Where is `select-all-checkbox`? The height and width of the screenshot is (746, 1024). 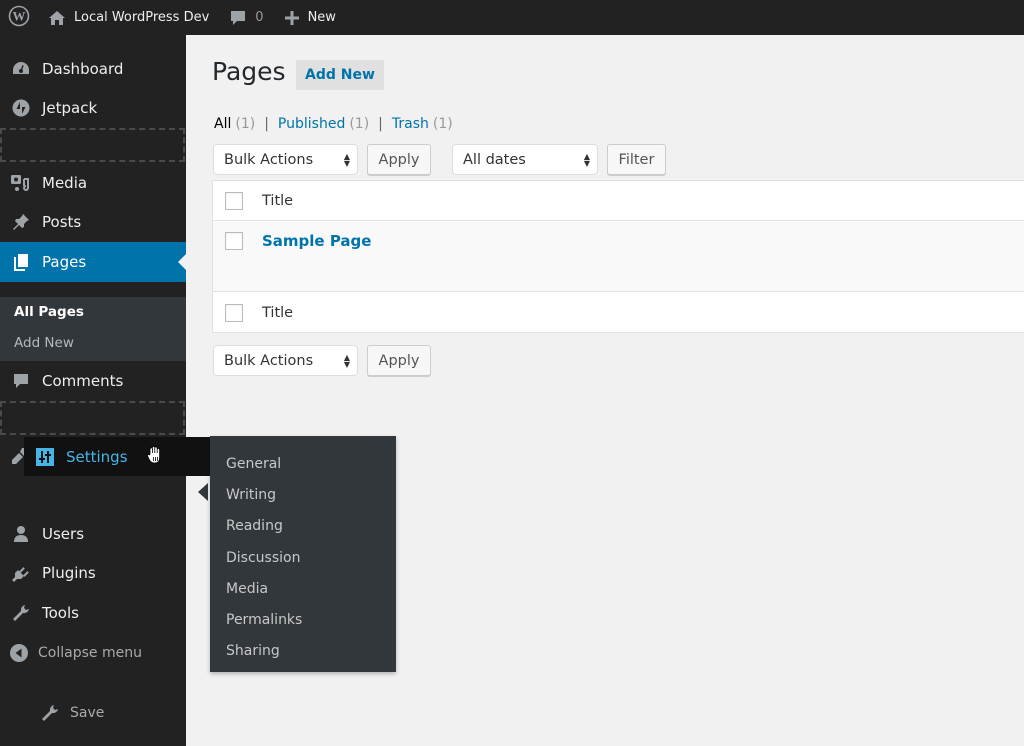
select-all-checkbox is located at coordinates (234, 200).